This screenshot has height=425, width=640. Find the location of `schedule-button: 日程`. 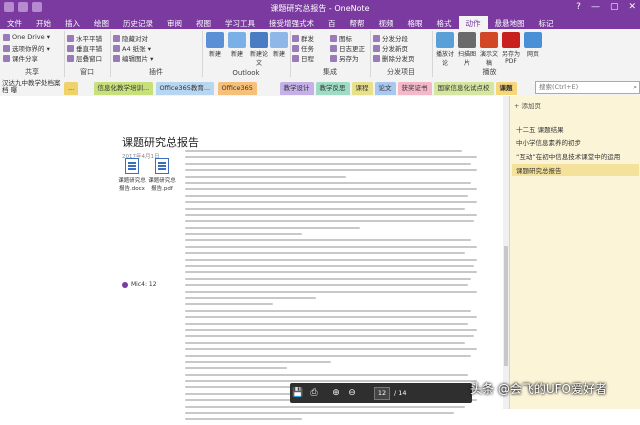

schedule-button: 日程 is located at coordinates (303, 58).